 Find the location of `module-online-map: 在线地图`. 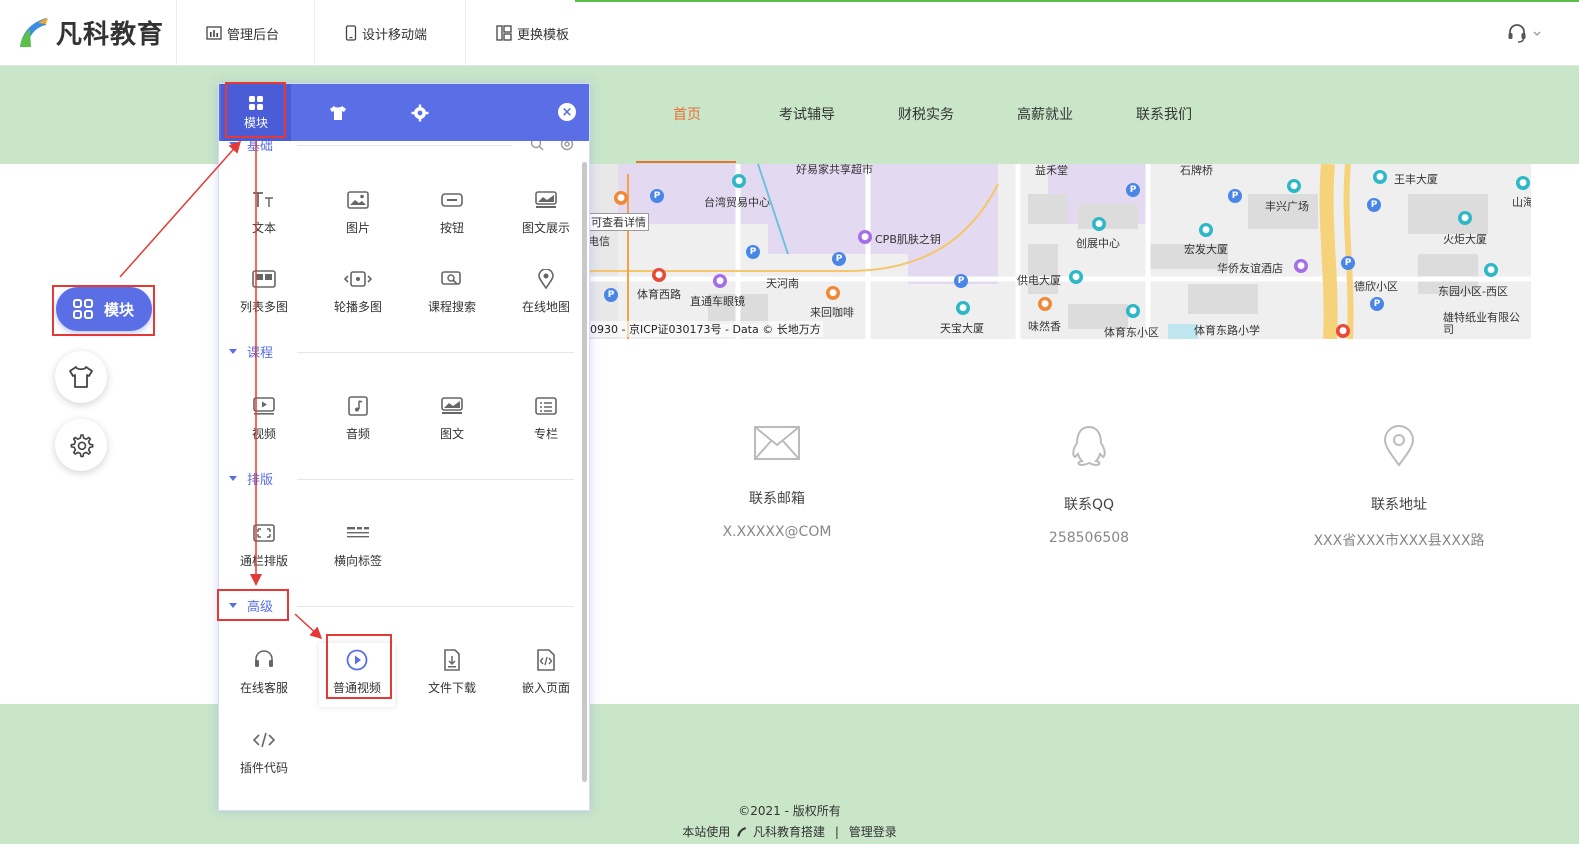

module-online-map: 在线地图 is located at coordinates (541, 292).